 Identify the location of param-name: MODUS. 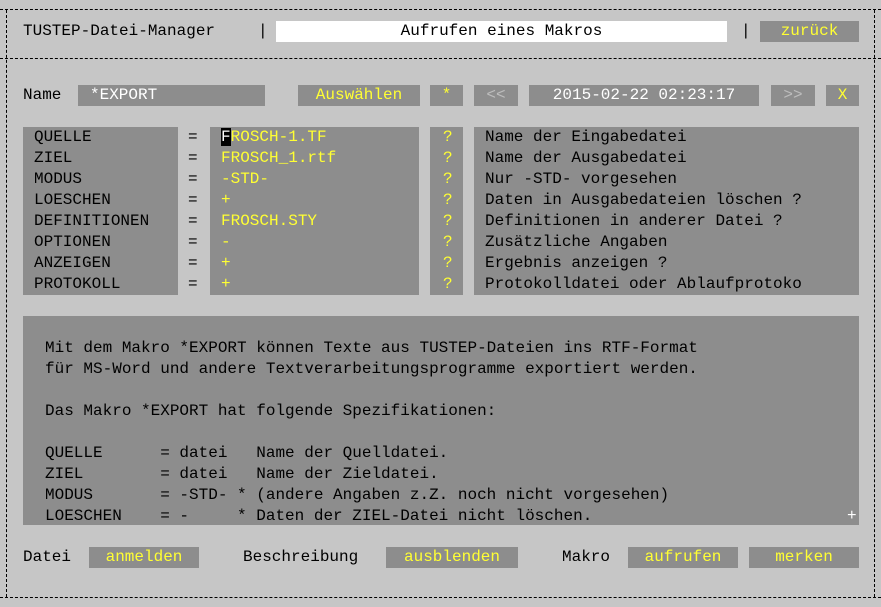
(58, 179).